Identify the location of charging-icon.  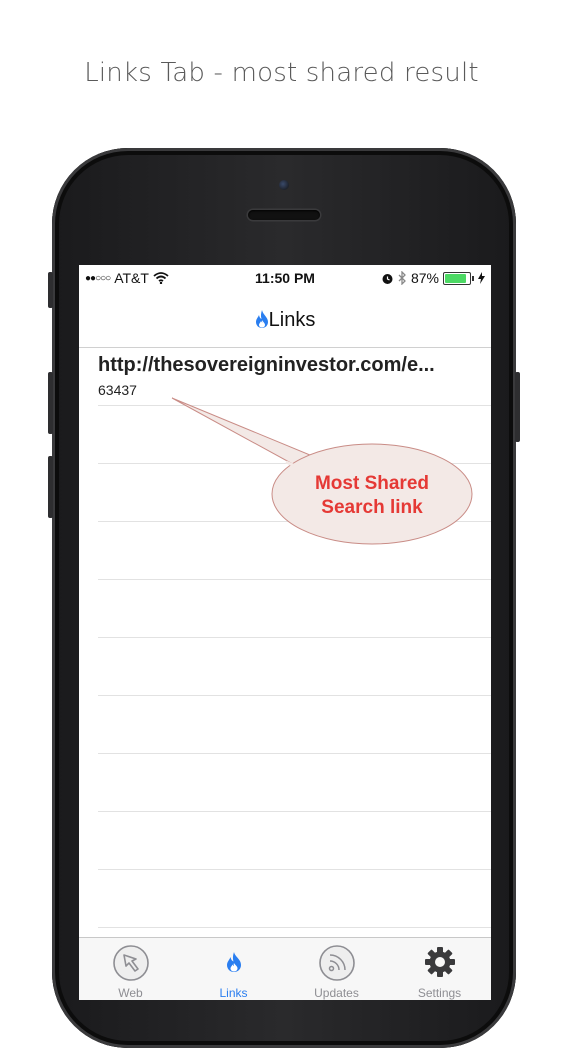
(481, 278).